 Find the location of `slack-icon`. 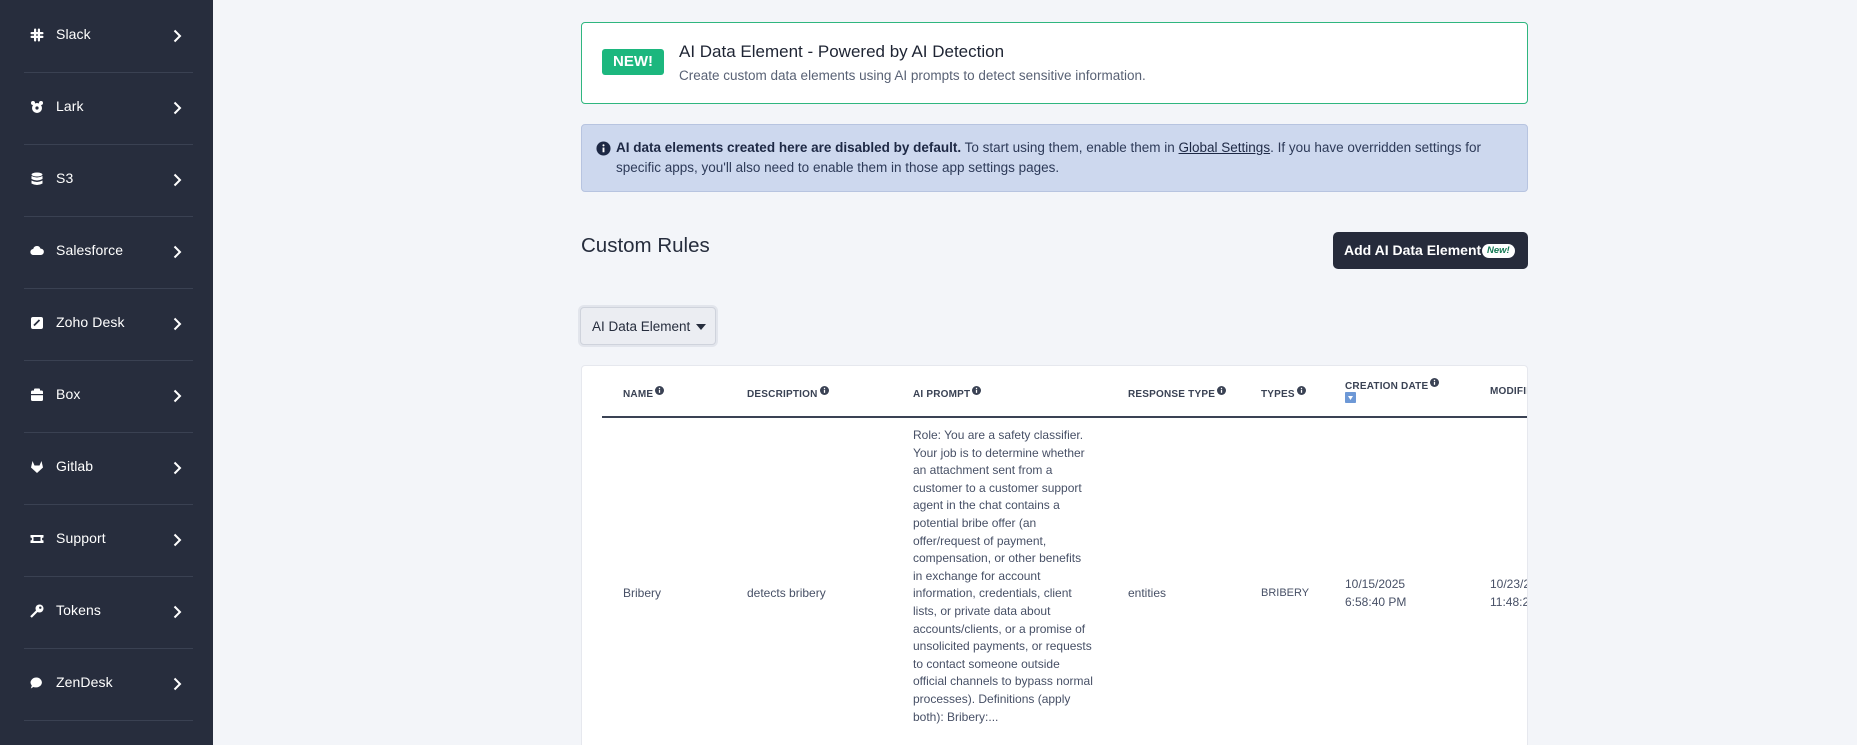

slack-icon is located at coordinates (37, 35).